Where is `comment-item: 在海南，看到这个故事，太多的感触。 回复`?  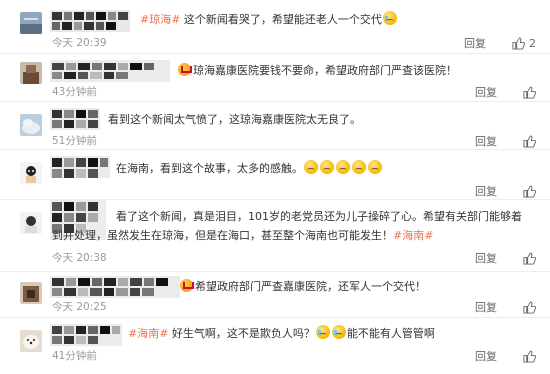 comment-item: 在海南，看到这个故事，太多的感触。 回复 is located at coordinates (275, 175).